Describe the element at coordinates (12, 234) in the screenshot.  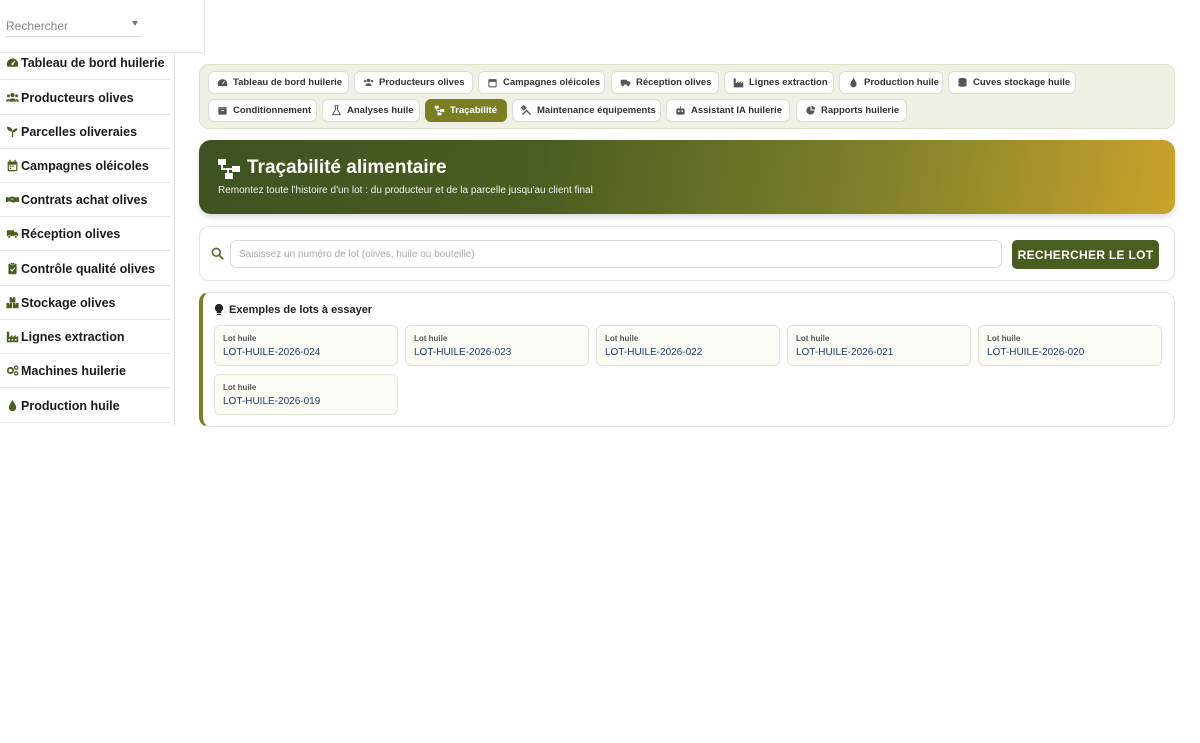
I see `truck-icon` at that location.